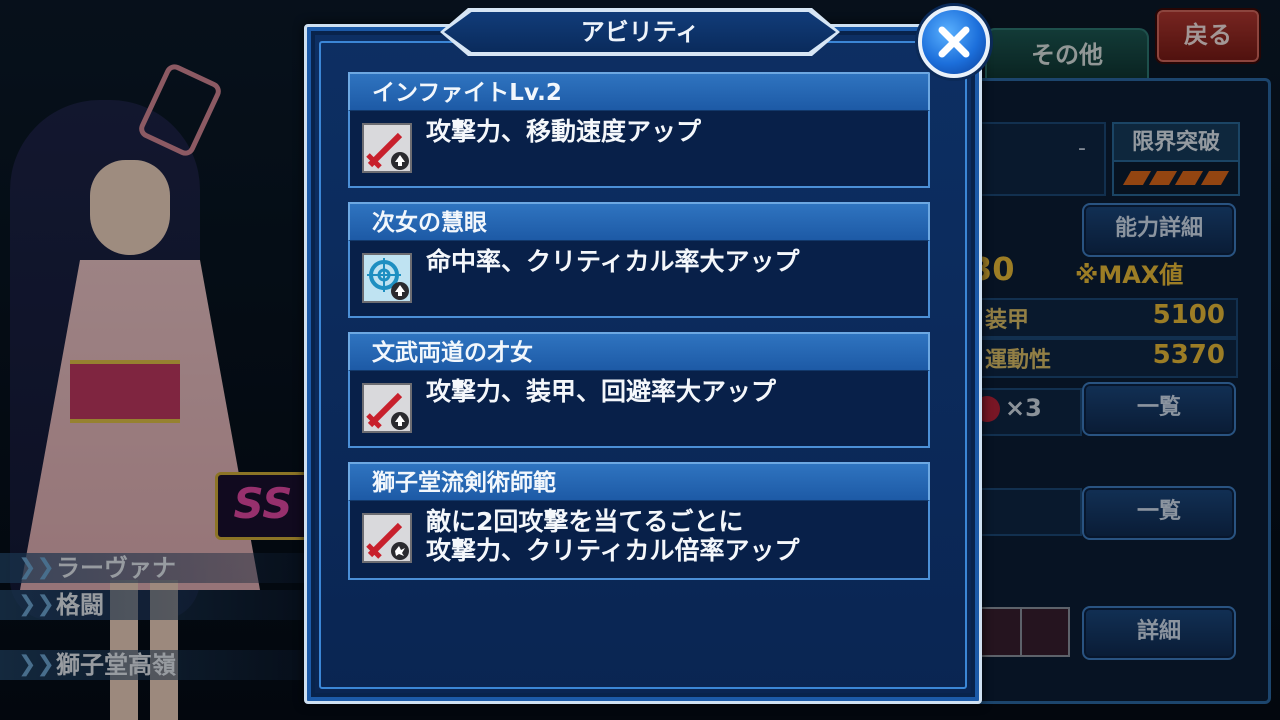  What do you see at coordinates (613, 261) in the screenshot?
I see `ability-description: 命中率、クリティカル率大アップ` at bounding box center [613, 261].